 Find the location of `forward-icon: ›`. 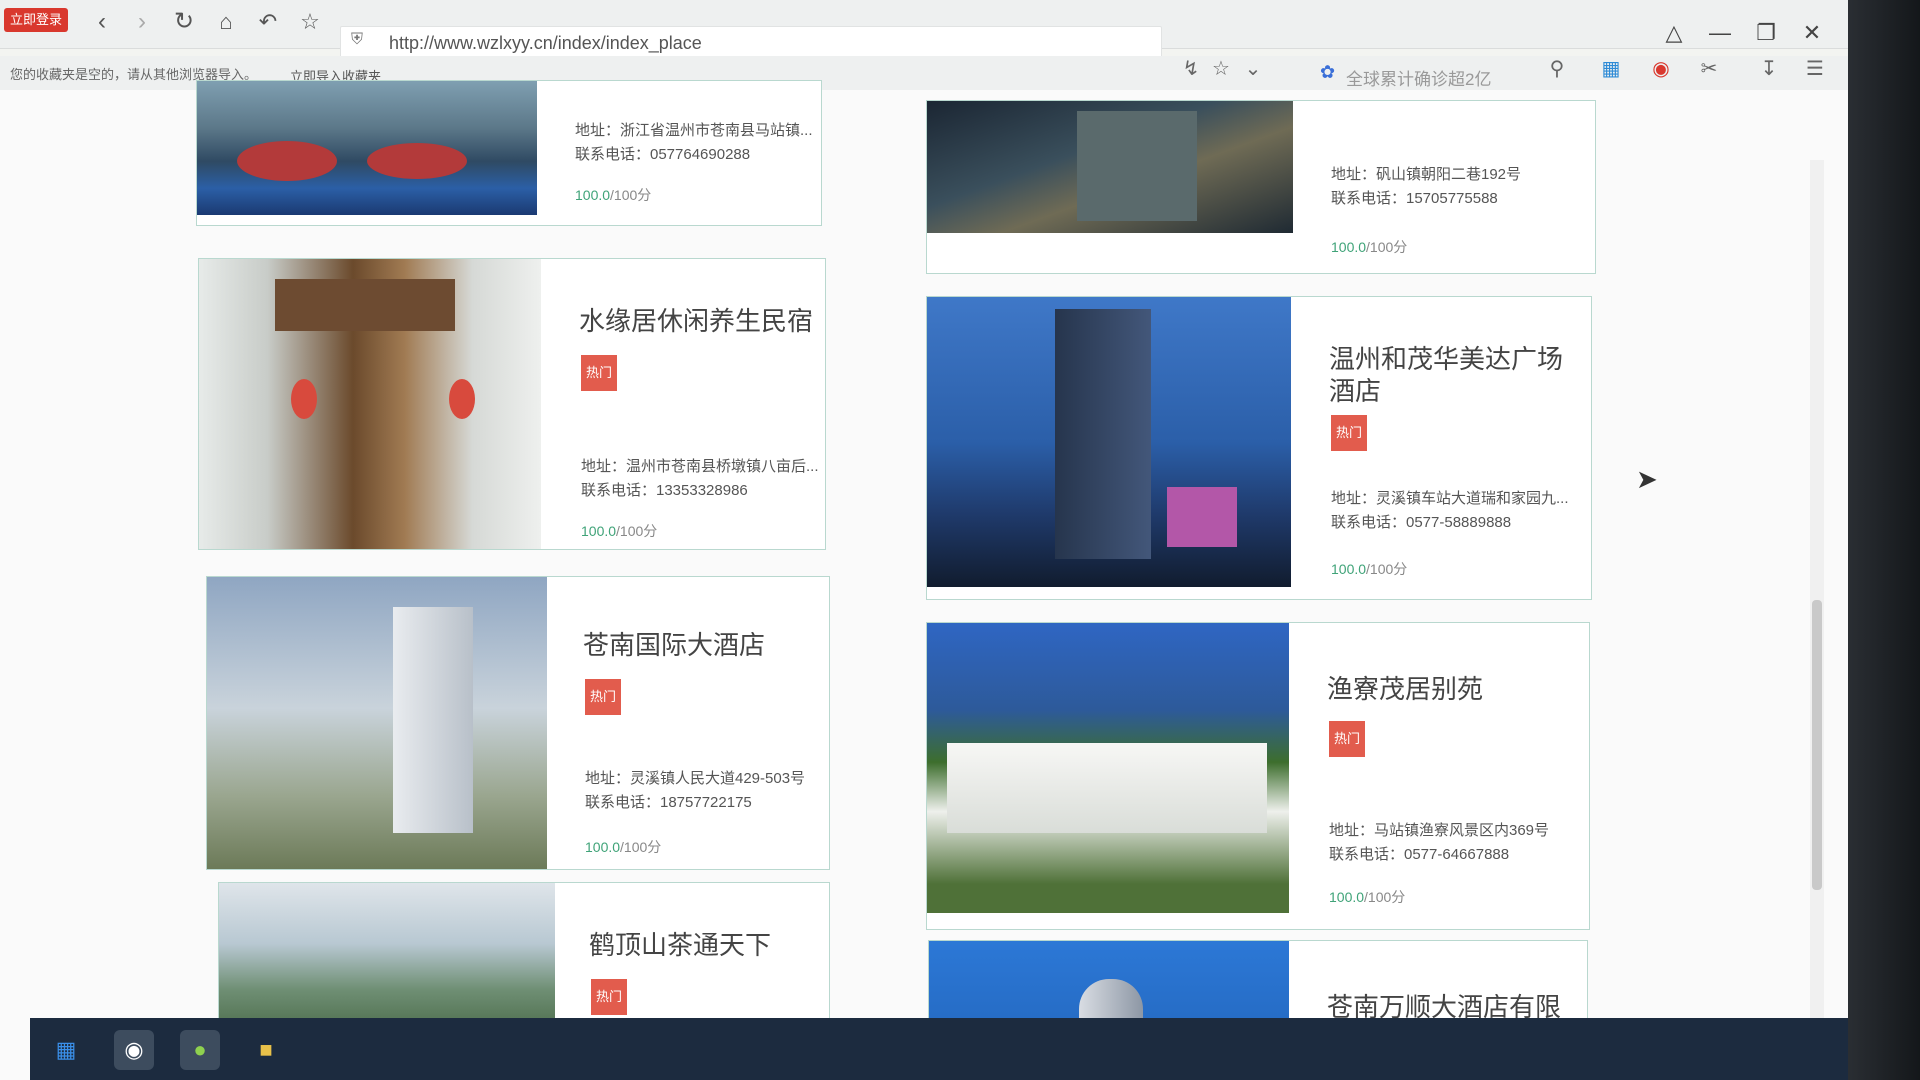

forward-icon: › is located at coordinates (142, 22).